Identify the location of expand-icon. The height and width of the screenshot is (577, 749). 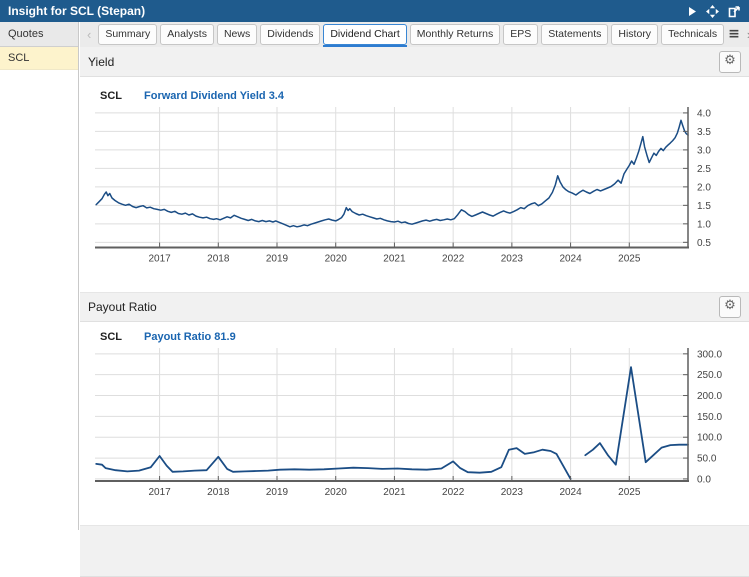
(712, 11).